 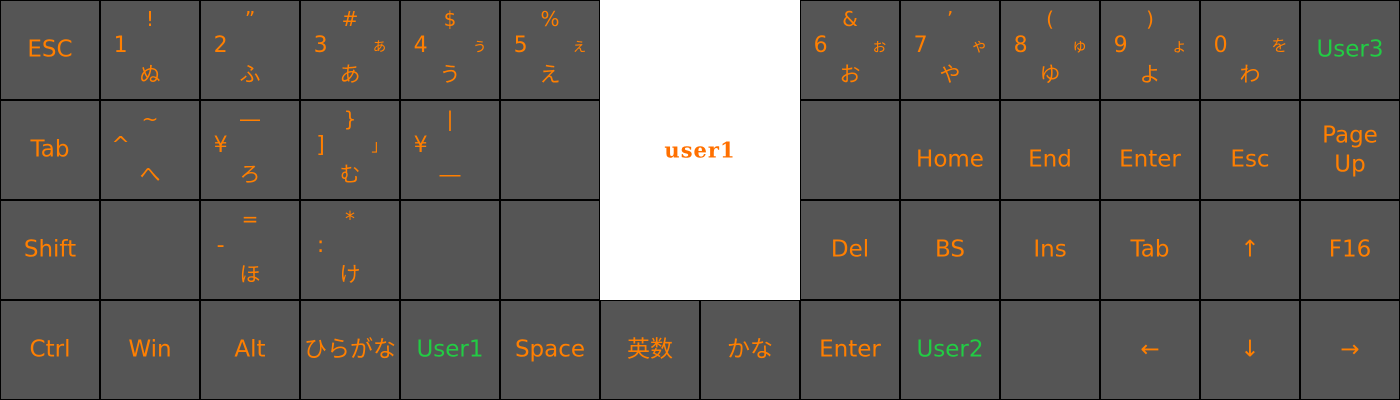 I want to click on key: ’ 7 ゃや, so click(x=950, y=50).